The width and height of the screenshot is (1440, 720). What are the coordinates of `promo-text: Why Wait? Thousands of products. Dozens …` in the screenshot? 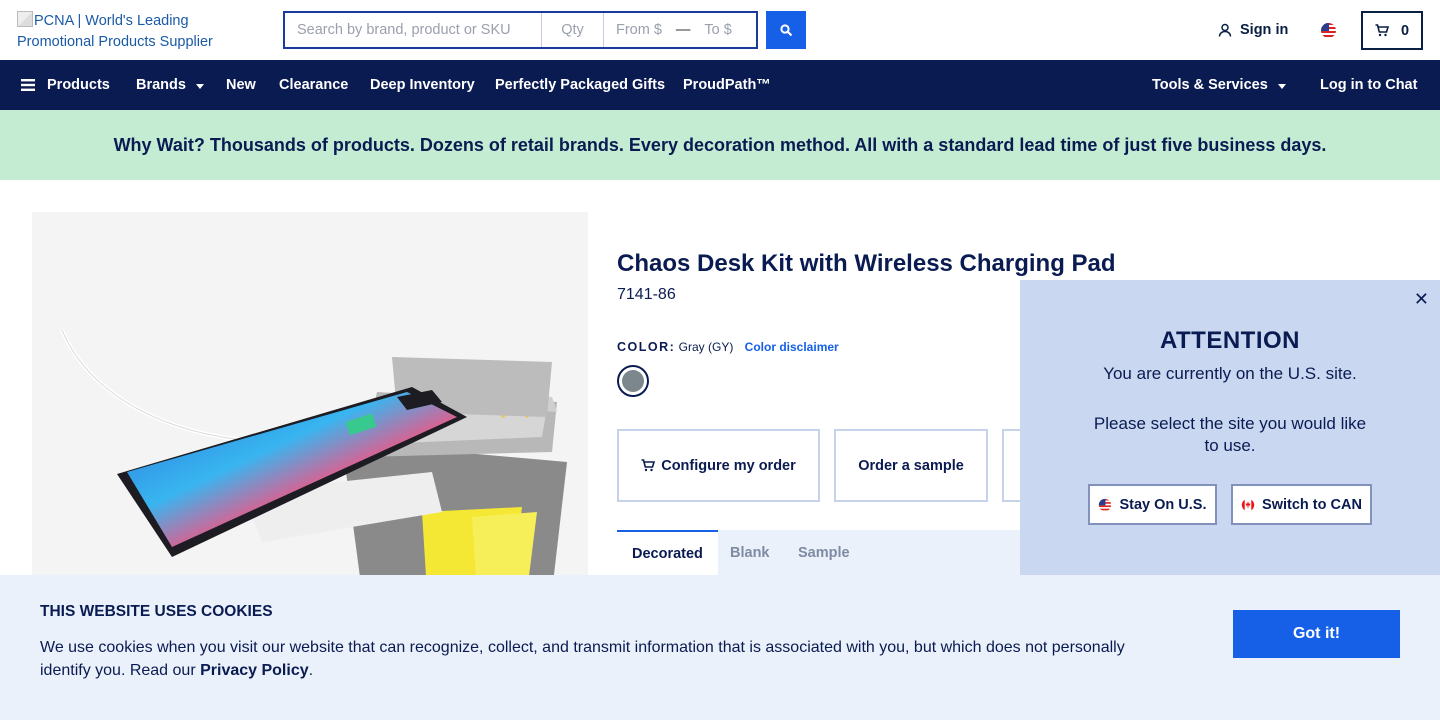 It's located at (720, 144).